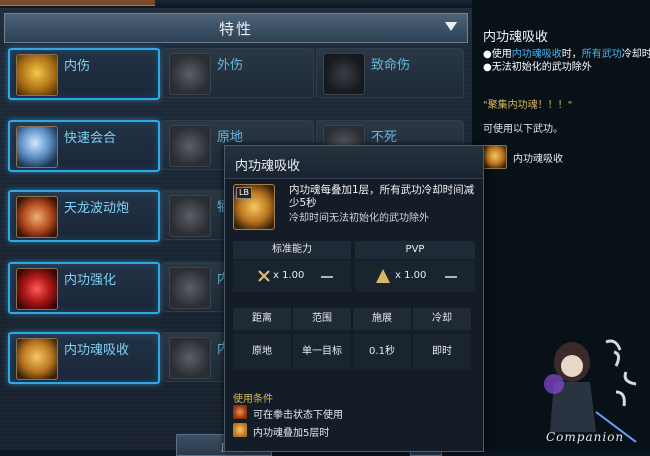  Describe the element at coordinates (322, 352) in the screenshot. I see `area-value: 单一目标` at that location.